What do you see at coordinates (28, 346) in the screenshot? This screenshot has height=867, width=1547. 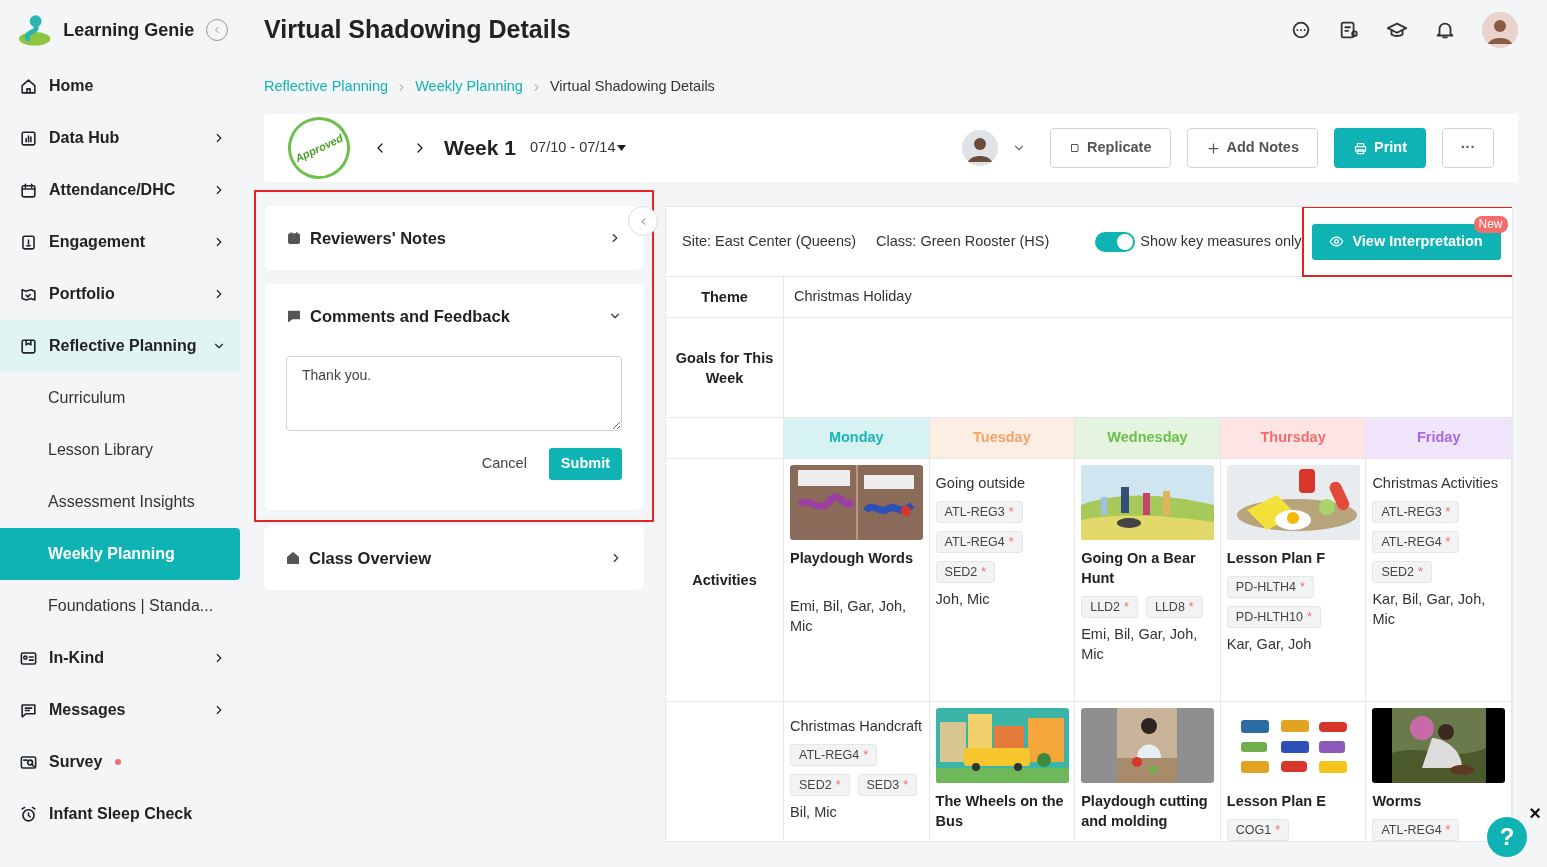 I see `bookmark-icon` at bounding box center [28, 346].